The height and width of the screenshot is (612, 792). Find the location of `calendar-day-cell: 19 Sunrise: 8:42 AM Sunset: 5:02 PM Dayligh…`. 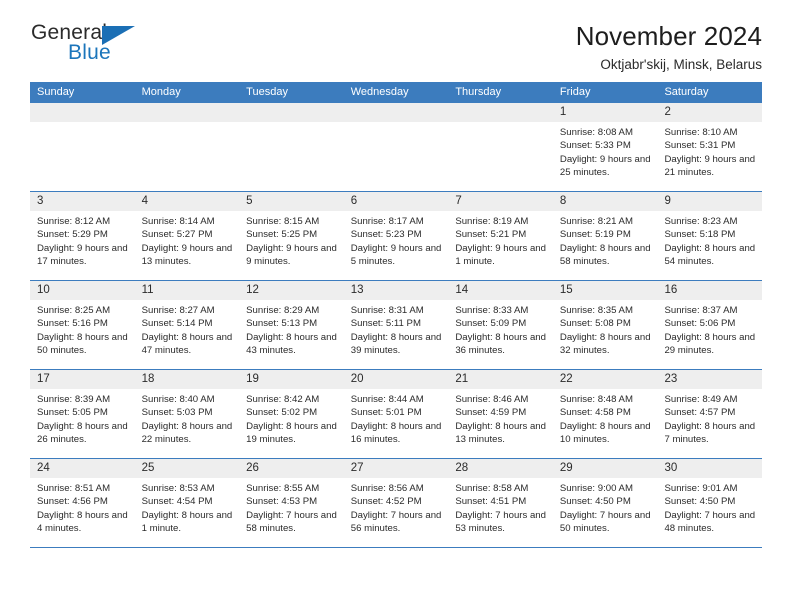

calendar-day-cell: 19 Sunrise: 8:42 AM Sunset: 5:02 PM Dayligh… is located at coordinates (291, 414).